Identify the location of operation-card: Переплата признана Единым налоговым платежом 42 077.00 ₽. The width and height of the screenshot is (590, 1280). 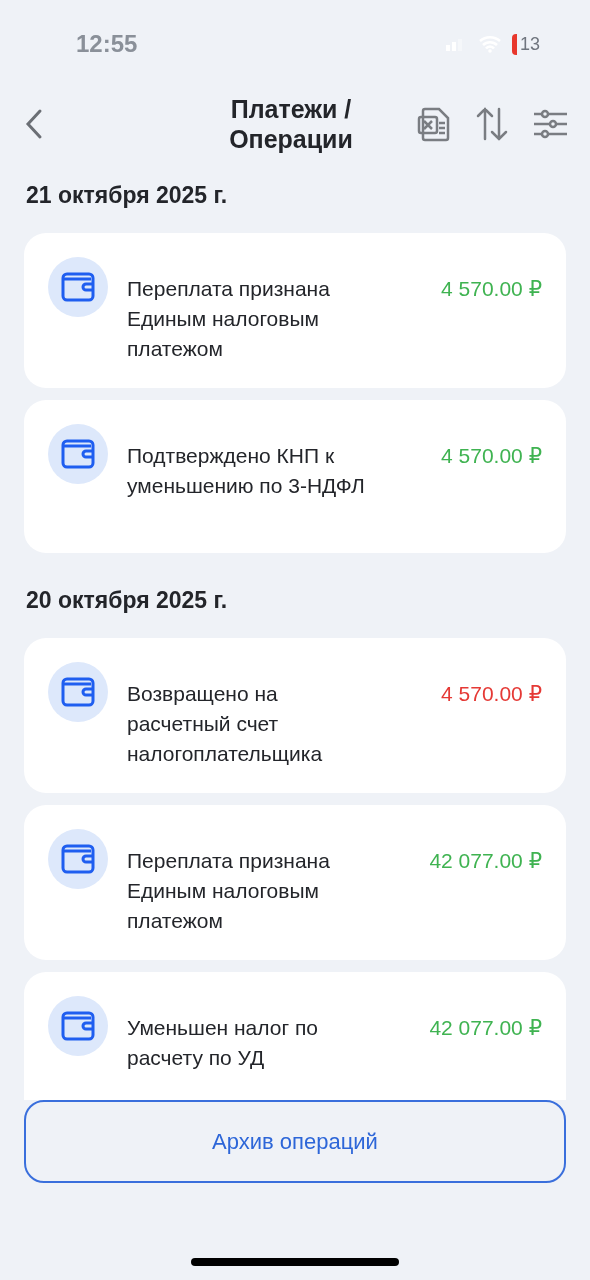
(295, 882).